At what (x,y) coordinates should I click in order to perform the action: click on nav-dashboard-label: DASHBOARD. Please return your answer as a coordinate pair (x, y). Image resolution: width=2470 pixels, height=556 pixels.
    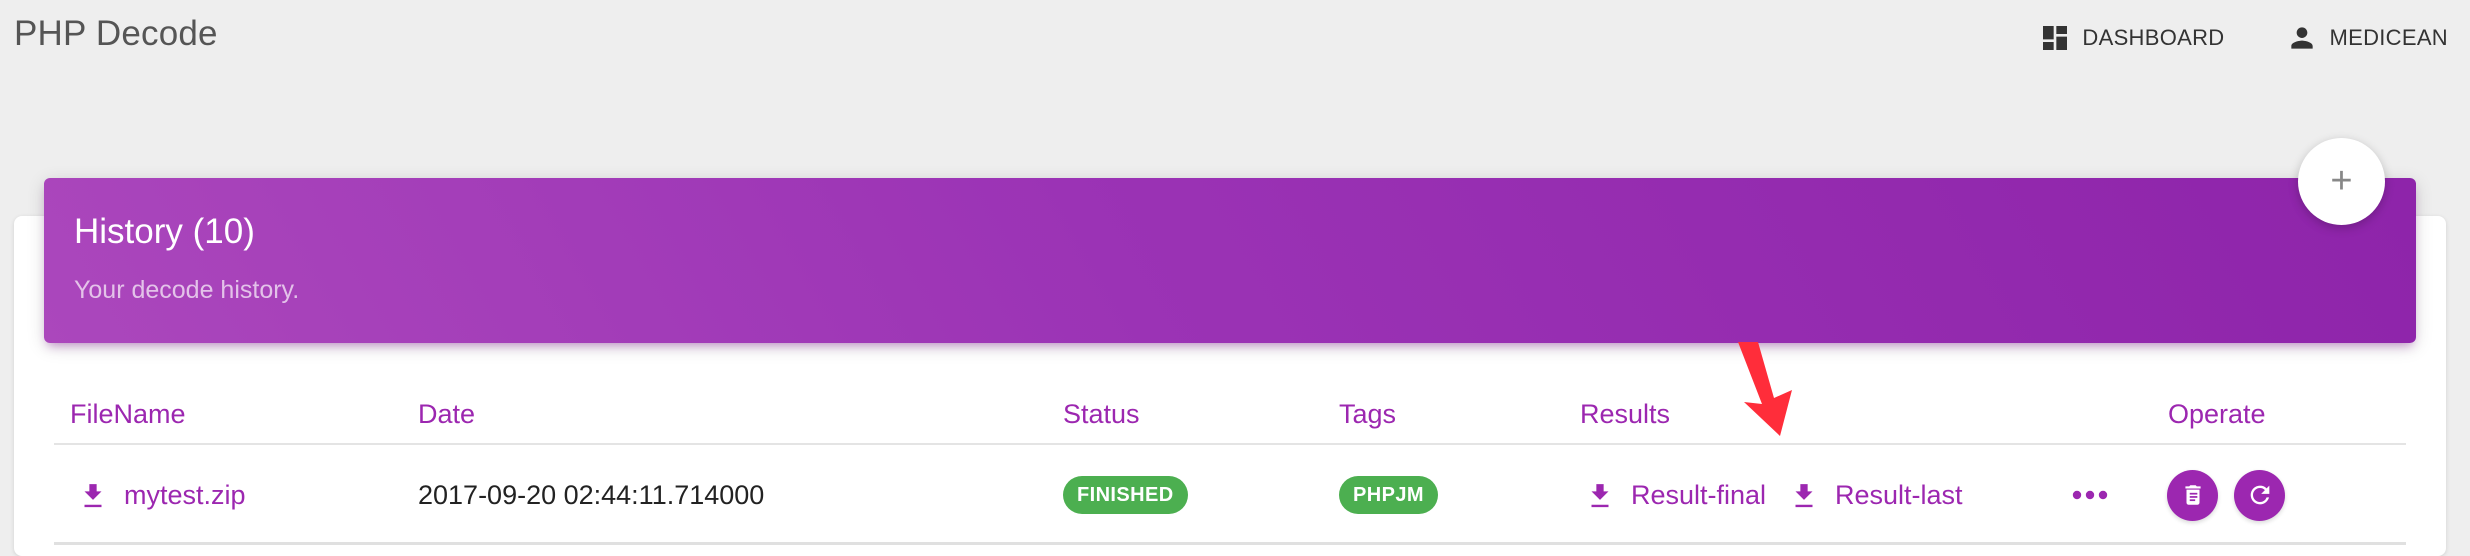
    Looking at the image, I should click on (2153, 37).